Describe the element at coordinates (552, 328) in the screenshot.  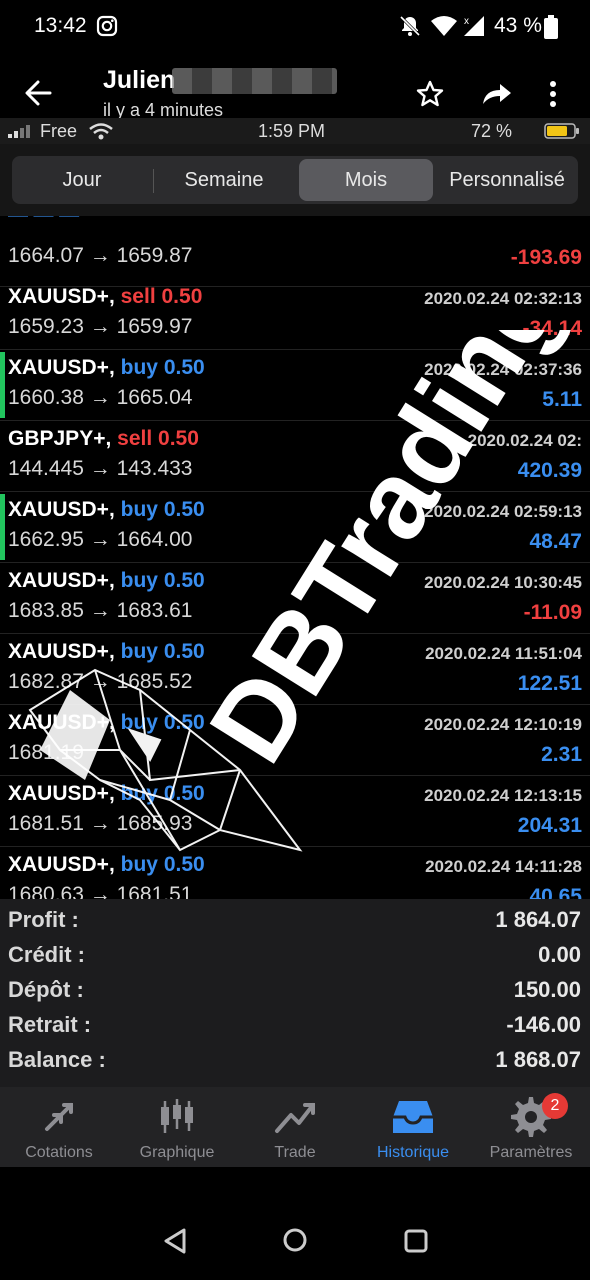
I see `trade-profit: -34.14` at that location.